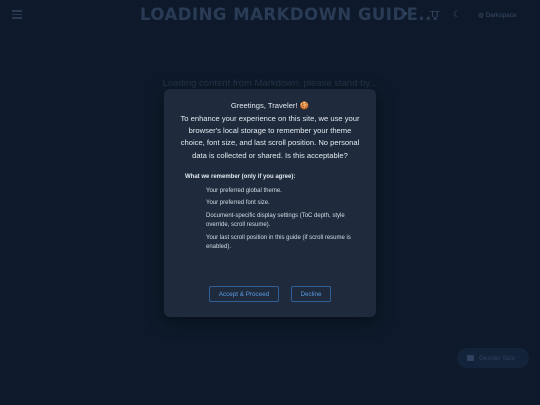  Describe the element at coordinates (501, 15) in the screenshot. I see `theme-select-value: Darkspace` at that location.